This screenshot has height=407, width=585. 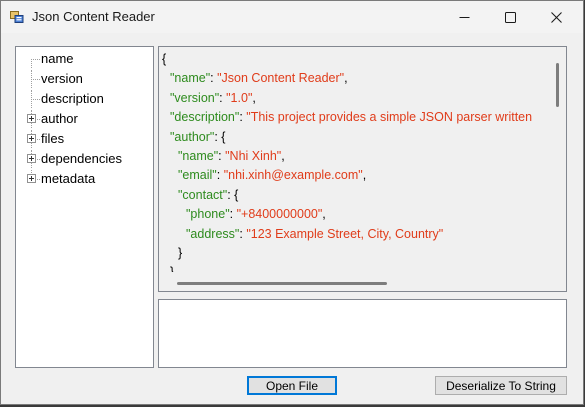 I want to click on json-line: "name": "Json Content Reader",, so click(x=354, y=78).